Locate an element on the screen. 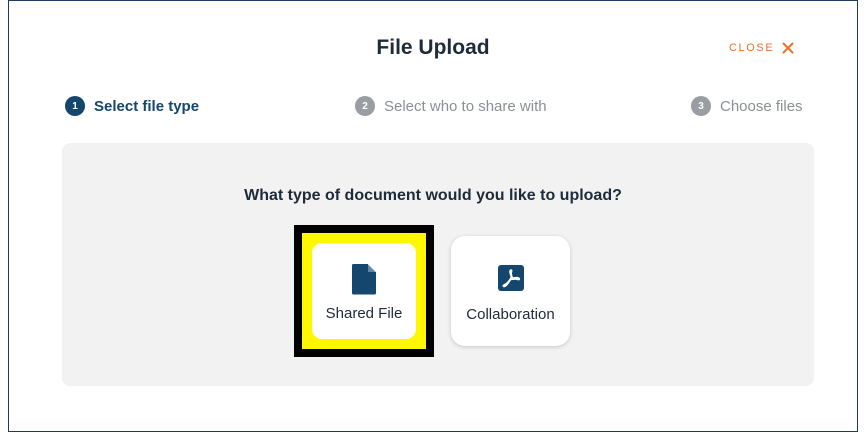  step-select-file-type: 1 Select file type is located at coordinates (132, 106).